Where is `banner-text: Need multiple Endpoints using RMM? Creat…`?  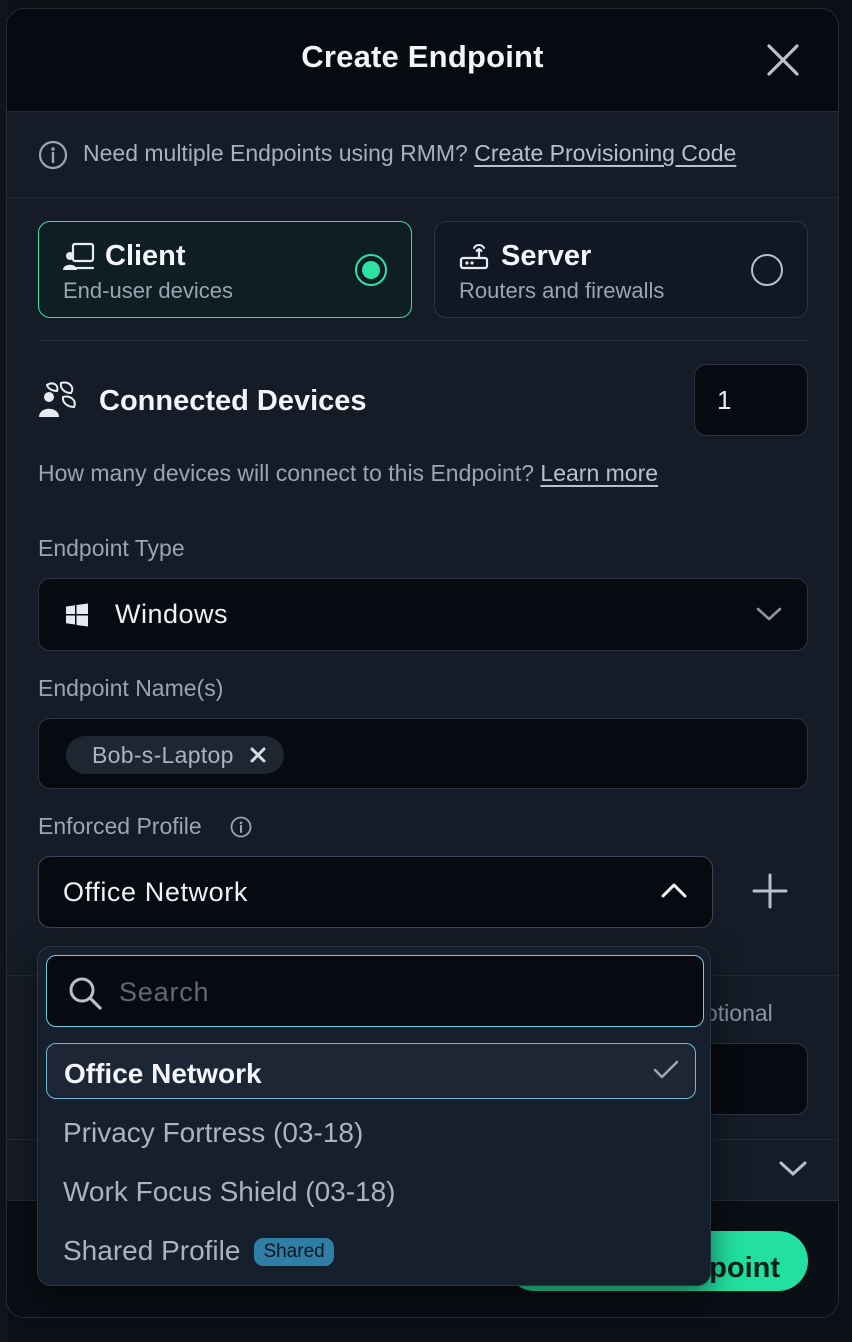
banner-text: Need multiple Endpoints using RMM? Creat… is located at coordinates (410, 153).